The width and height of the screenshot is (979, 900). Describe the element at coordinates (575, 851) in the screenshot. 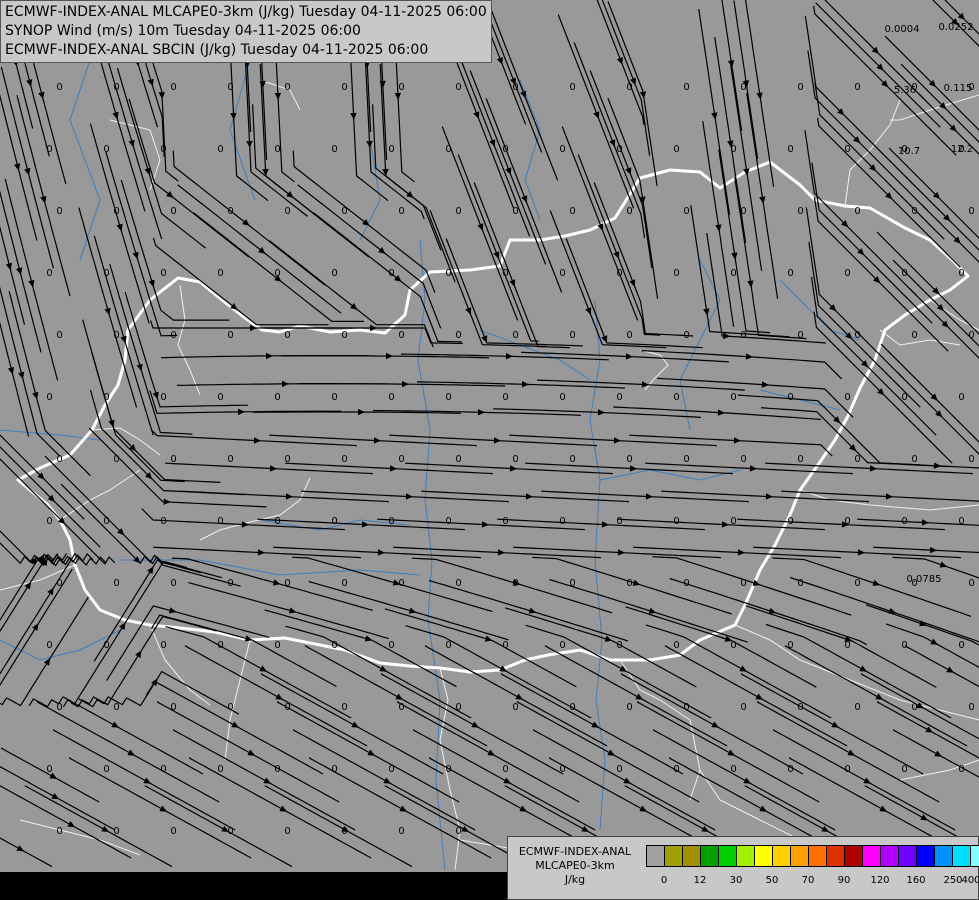

I see `legend-title-line-1: ECMWF-INDEX-ANAL` at that location.